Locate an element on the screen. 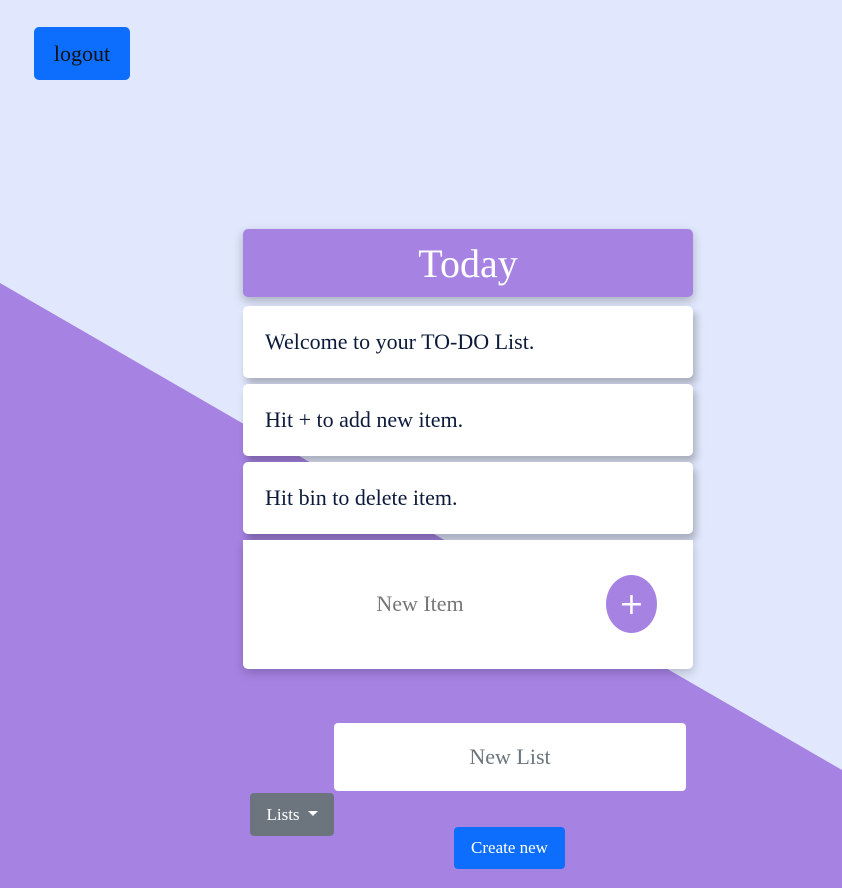  list-item: Welcome to your TO-DO List. is located at coordinates (468, 342).